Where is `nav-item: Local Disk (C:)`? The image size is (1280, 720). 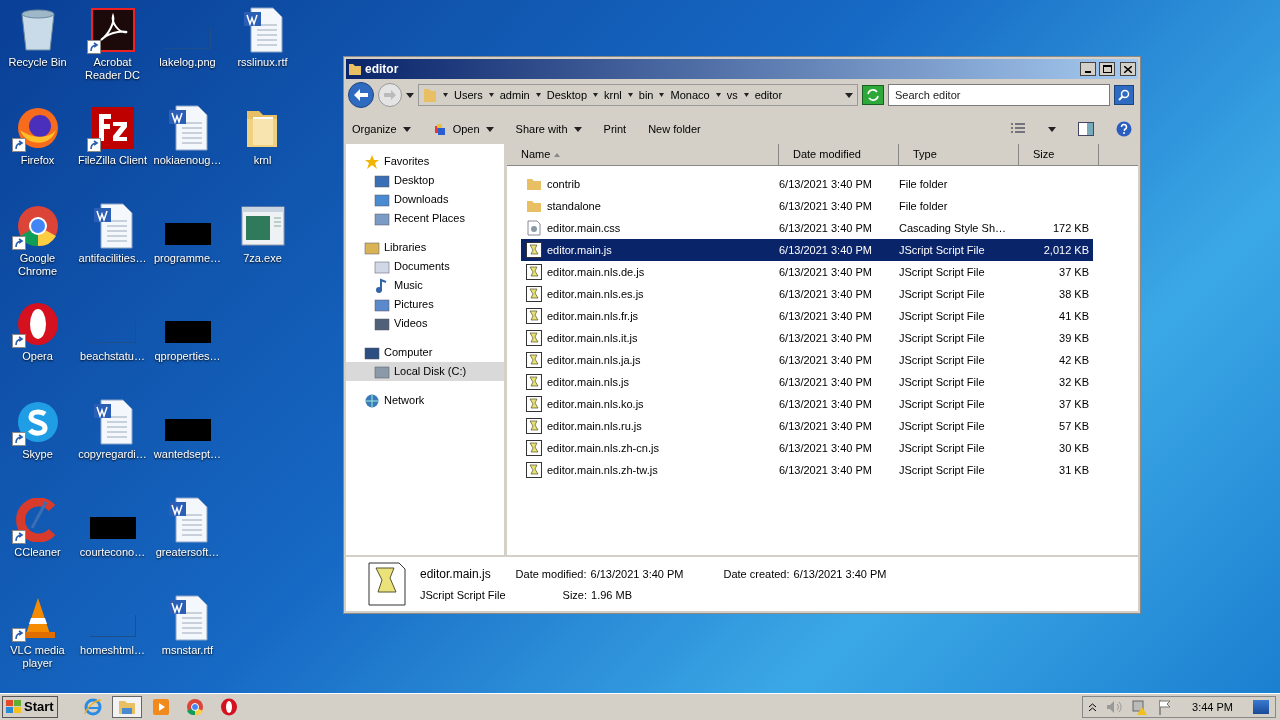
nav-item: Local Disk (C:) is located at coordinates (425, 371).